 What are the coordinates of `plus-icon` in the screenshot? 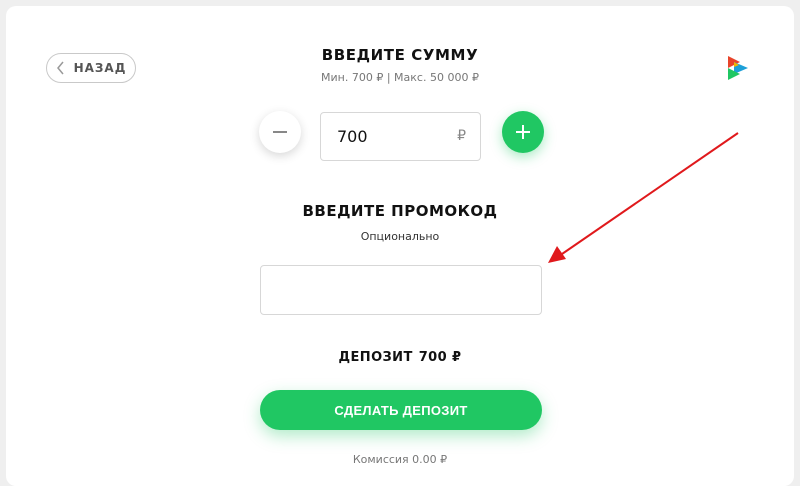 It's located at (523, 132).